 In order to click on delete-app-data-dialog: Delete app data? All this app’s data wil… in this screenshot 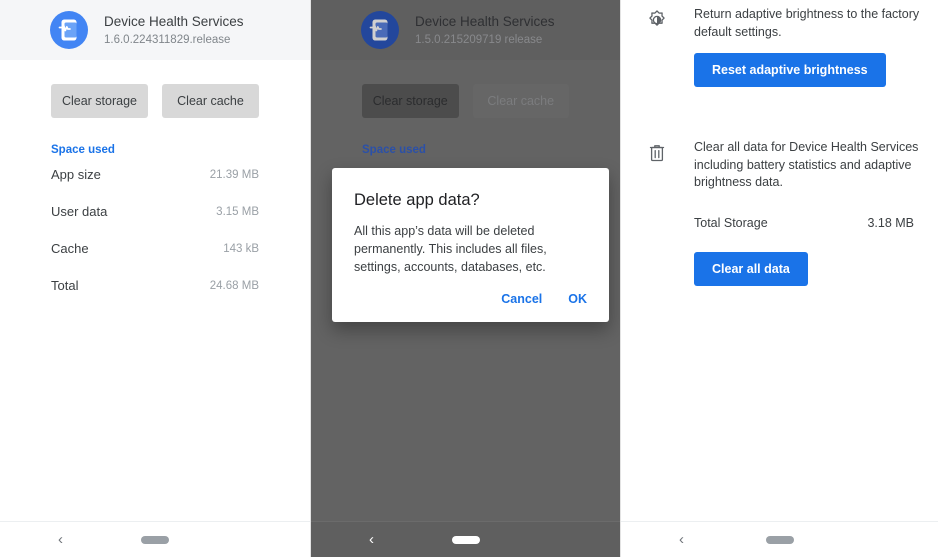, I will do `click(470, 245)`.